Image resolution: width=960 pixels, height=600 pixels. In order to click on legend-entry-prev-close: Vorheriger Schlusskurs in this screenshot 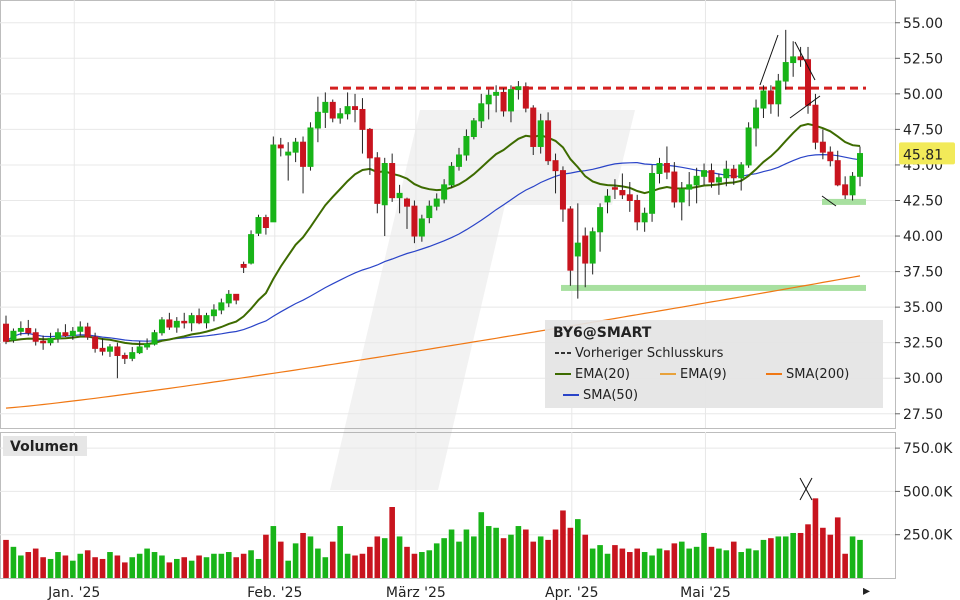, I will do `click(639, 353)`.